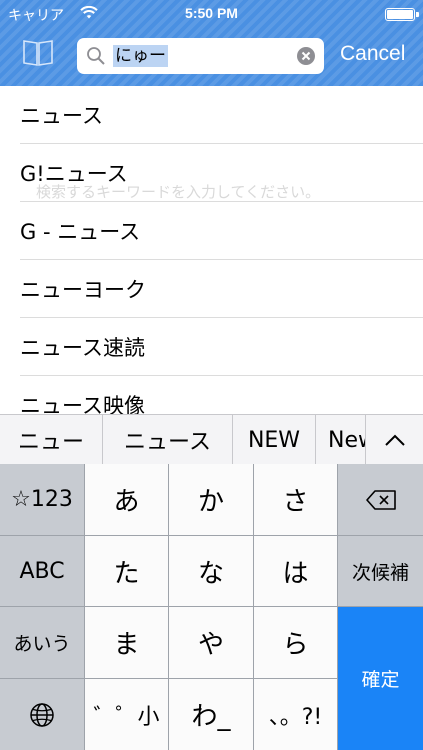 The width and height of the screenshot is (423, 750). Describe the element at coordinates (380, 678) in the screenshot. I see `confirm-button: 確定` at that location.